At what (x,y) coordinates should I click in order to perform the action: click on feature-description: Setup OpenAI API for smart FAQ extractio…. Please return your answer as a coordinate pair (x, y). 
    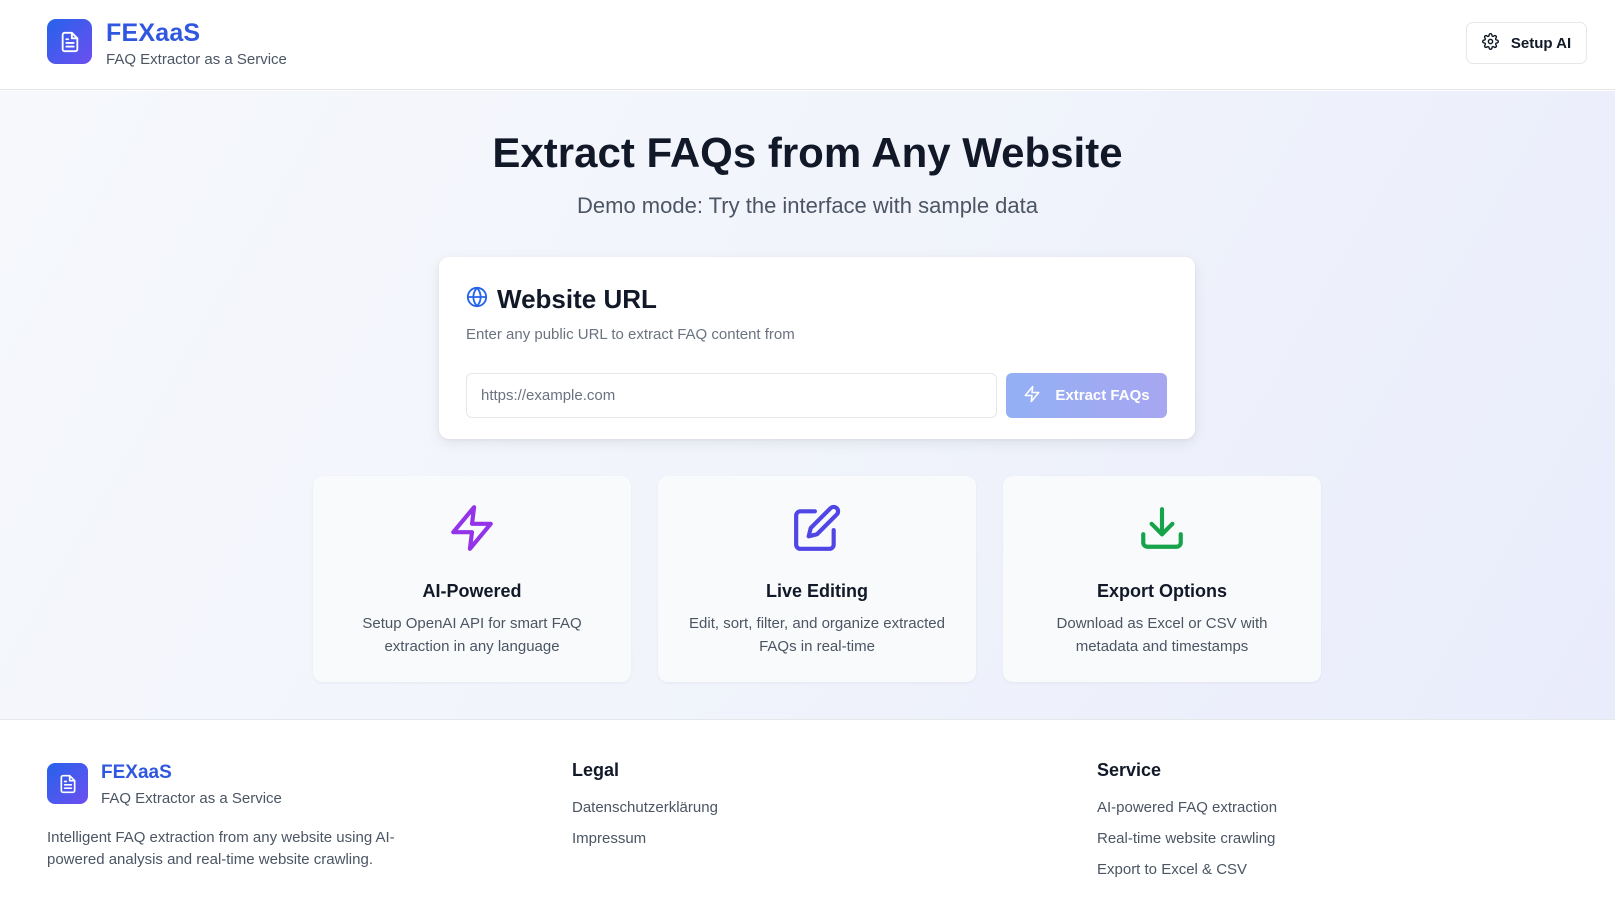
    Looking at the image, I should click on (472, 635).